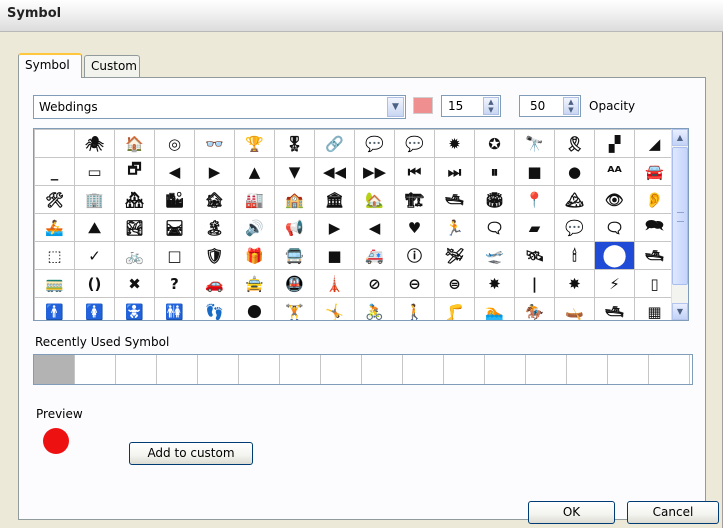  I want to click on symbol-cell: ◀◀, so click(334, 171).